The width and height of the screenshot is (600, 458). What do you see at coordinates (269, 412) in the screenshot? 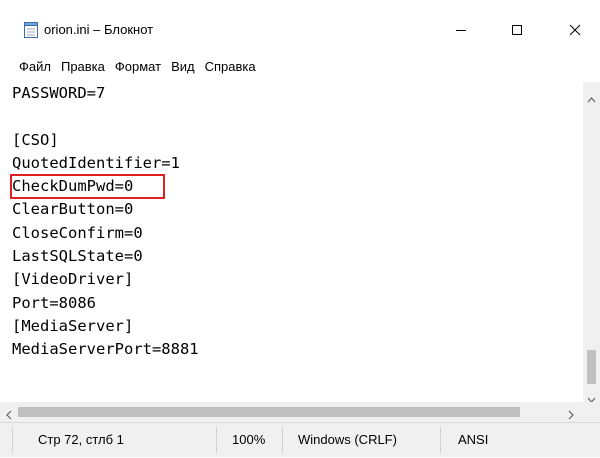
I see `horizontal-scroll-thumb` at bounding box center [269, 412].